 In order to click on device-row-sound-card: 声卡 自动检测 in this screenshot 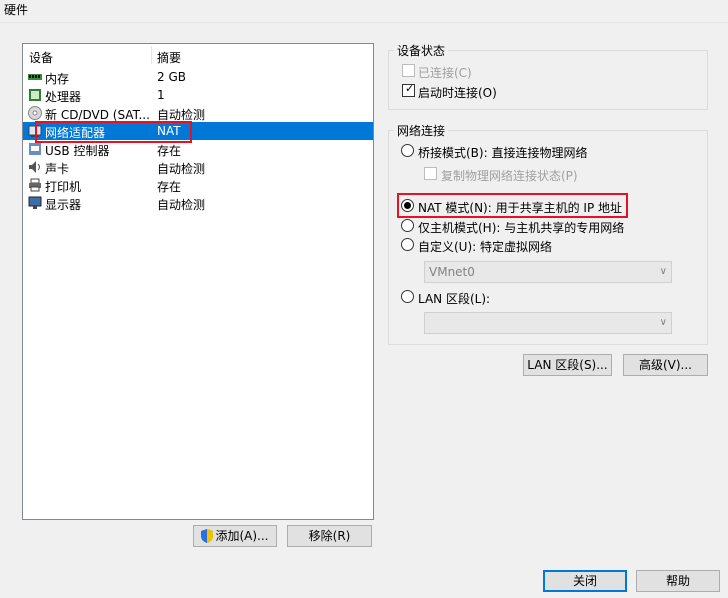, I will do `click(198, 167)`.